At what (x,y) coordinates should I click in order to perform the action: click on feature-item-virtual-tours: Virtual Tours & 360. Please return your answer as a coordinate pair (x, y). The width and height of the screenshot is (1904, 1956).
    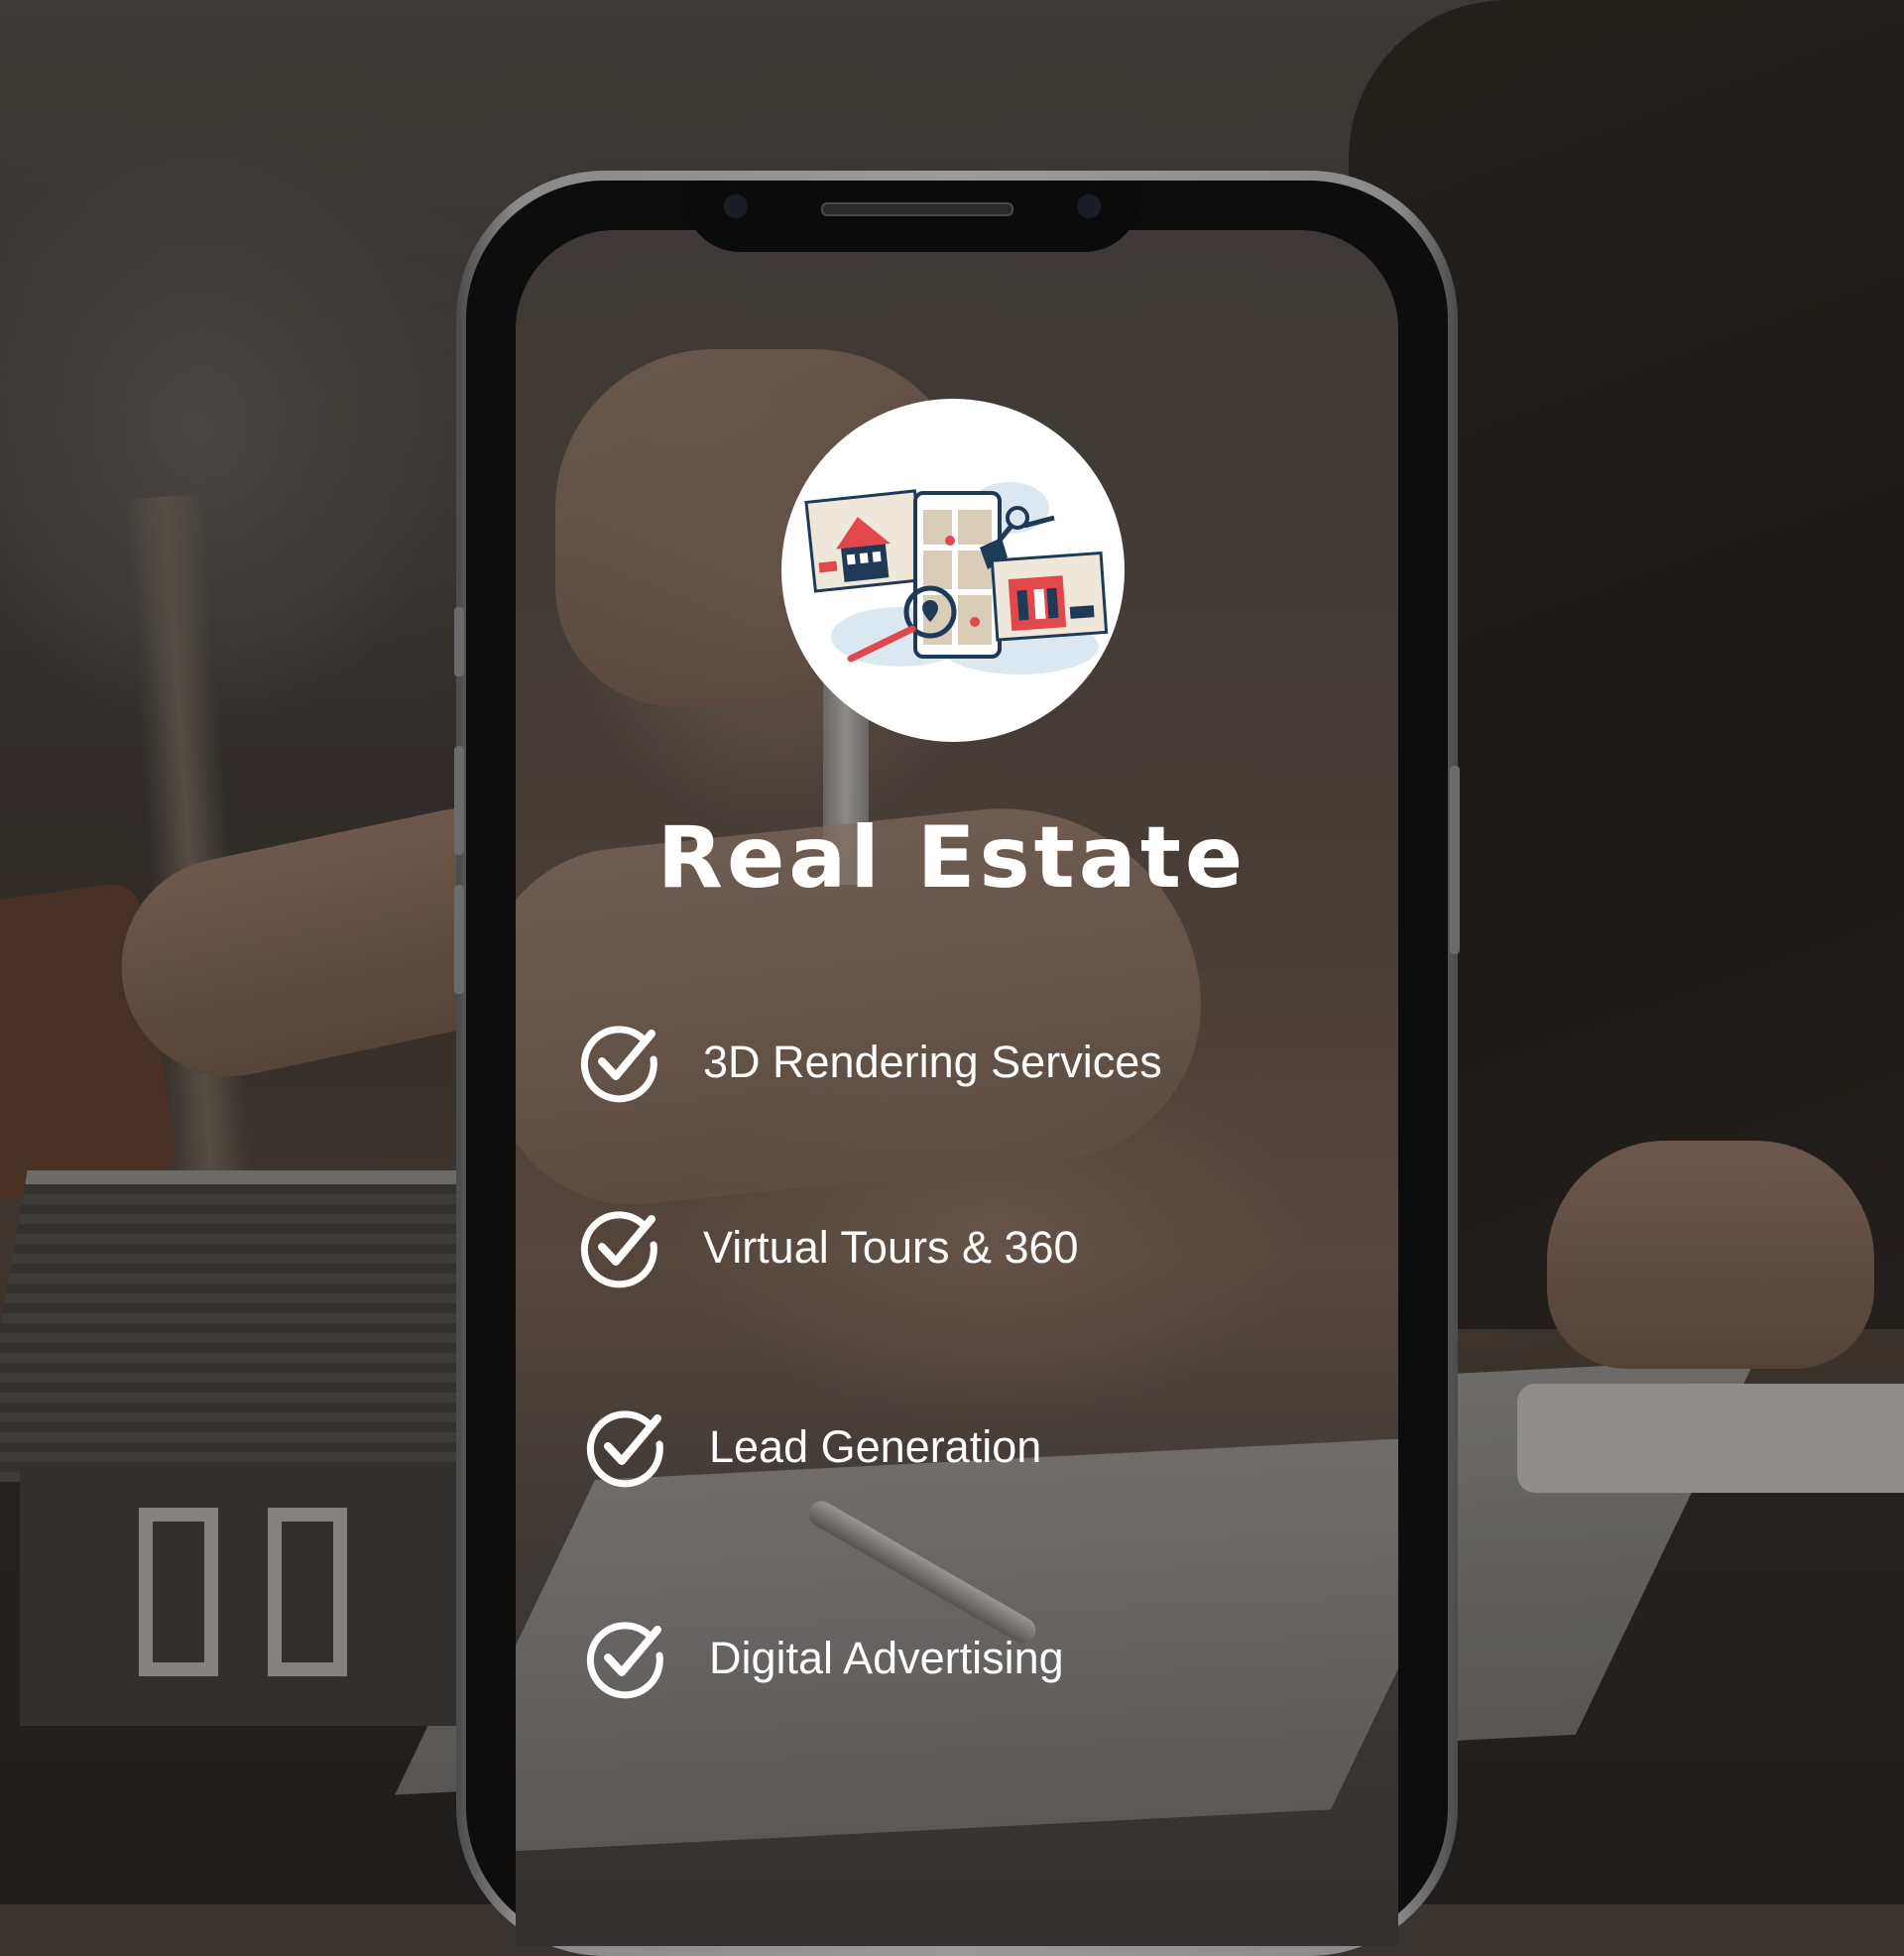
    Looking at the image, I should click on (828, 1247).